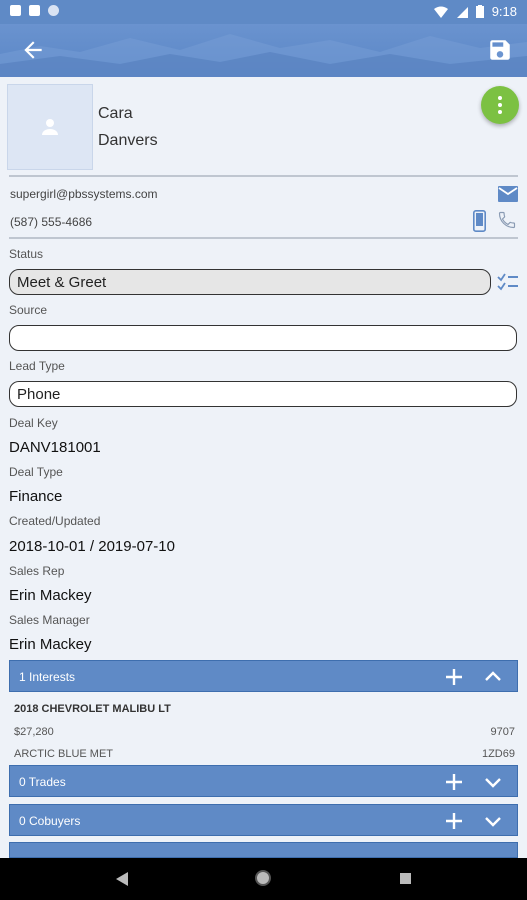  Describe the element at coordinates (263, 820) in the screenshot. I see `cobuyers-section-header: 0 Cobuyers` at that location.